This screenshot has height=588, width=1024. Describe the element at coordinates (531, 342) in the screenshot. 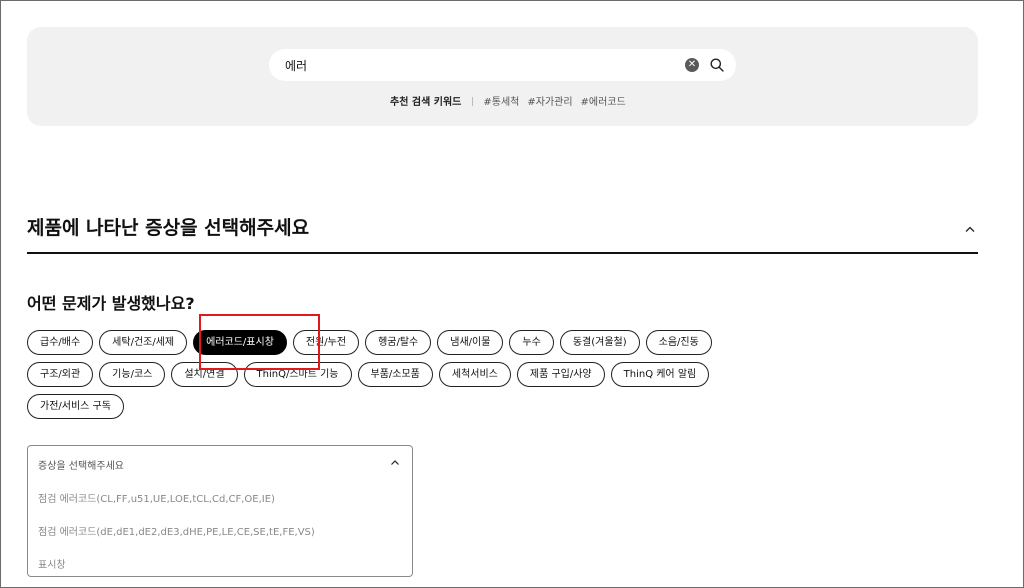

I see `category-chip: 누수` at that location.